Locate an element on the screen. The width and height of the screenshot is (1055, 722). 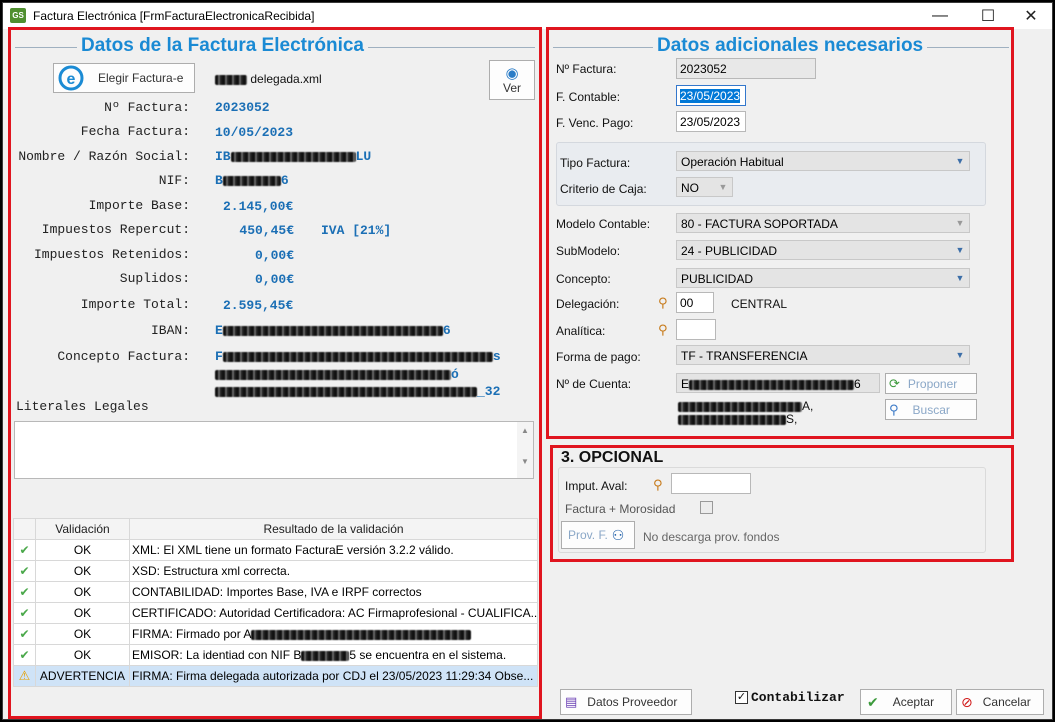
close-button: ✕ is located at coordinates (1030, 16).